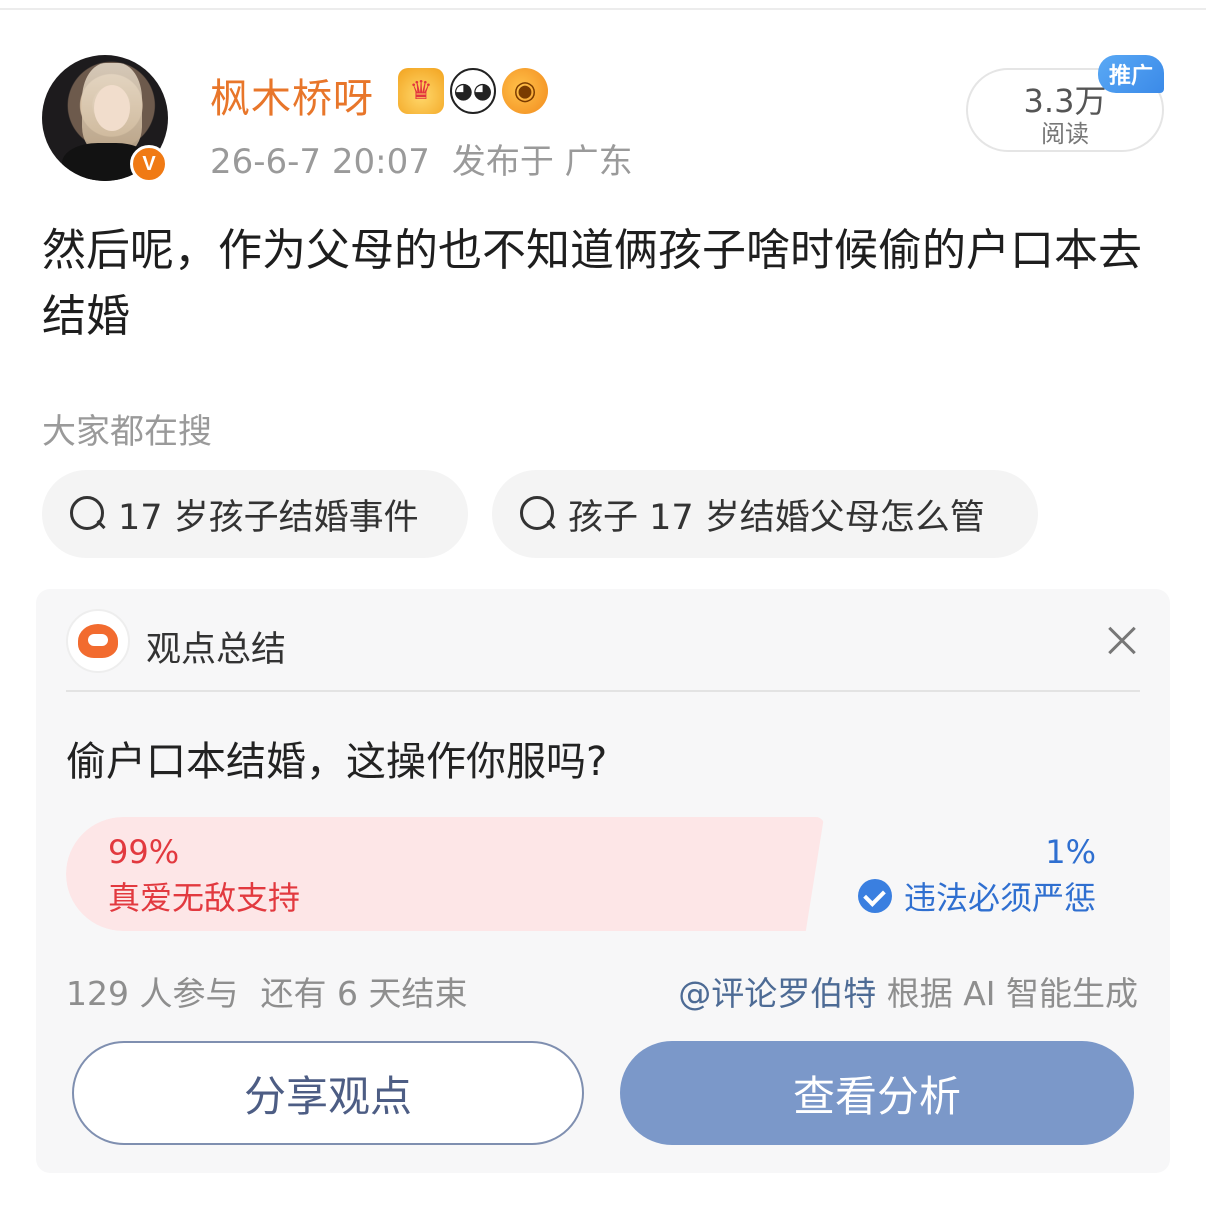 This screenshot has width=1206, height=1206. I want to click on post-meta: 26-6-7 20:07 发布于 广东, so click(421, 158).